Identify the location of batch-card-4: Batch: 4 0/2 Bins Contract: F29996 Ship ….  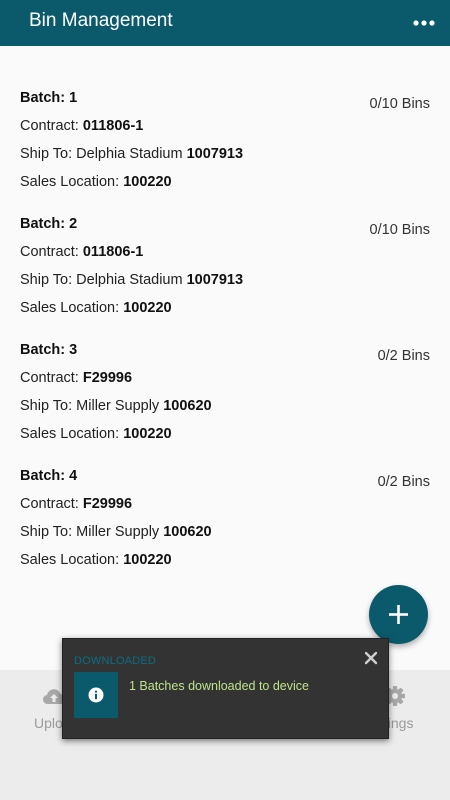
(225, 524).